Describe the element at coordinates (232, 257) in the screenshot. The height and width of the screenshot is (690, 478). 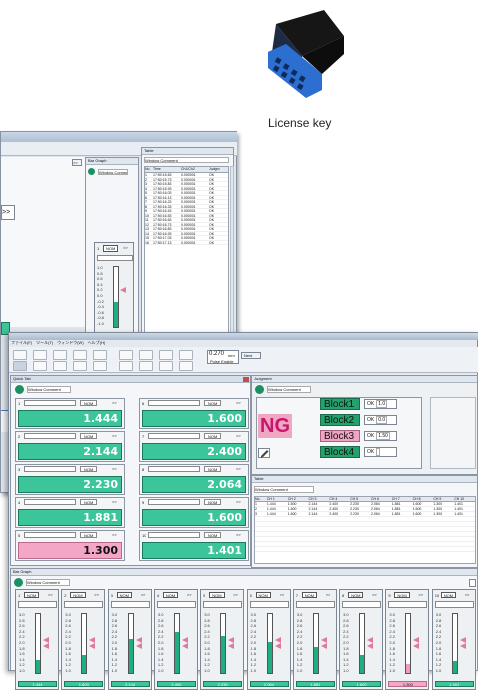
I see `back-table-scrollbar` at that location.